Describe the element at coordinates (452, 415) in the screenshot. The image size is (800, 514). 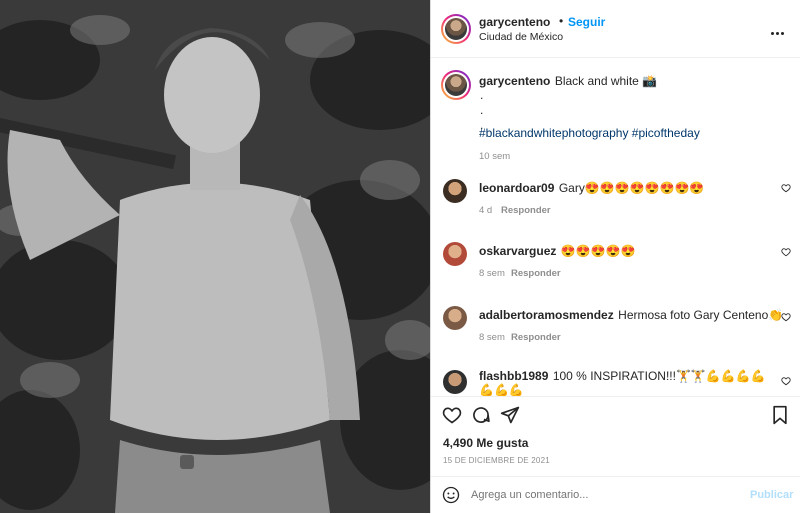
I see `heart-icon` at that location.